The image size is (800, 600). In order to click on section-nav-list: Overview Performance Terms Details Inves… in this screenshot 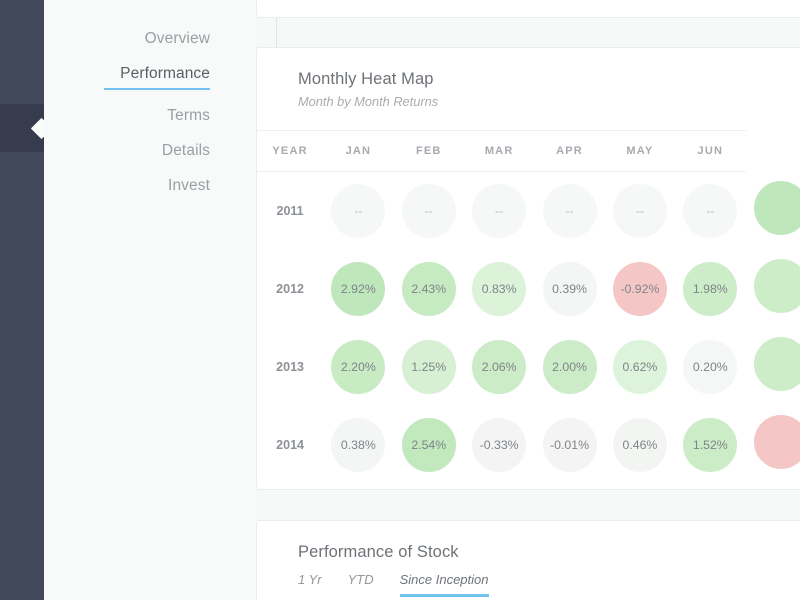, I will do `click(157, 113)`.